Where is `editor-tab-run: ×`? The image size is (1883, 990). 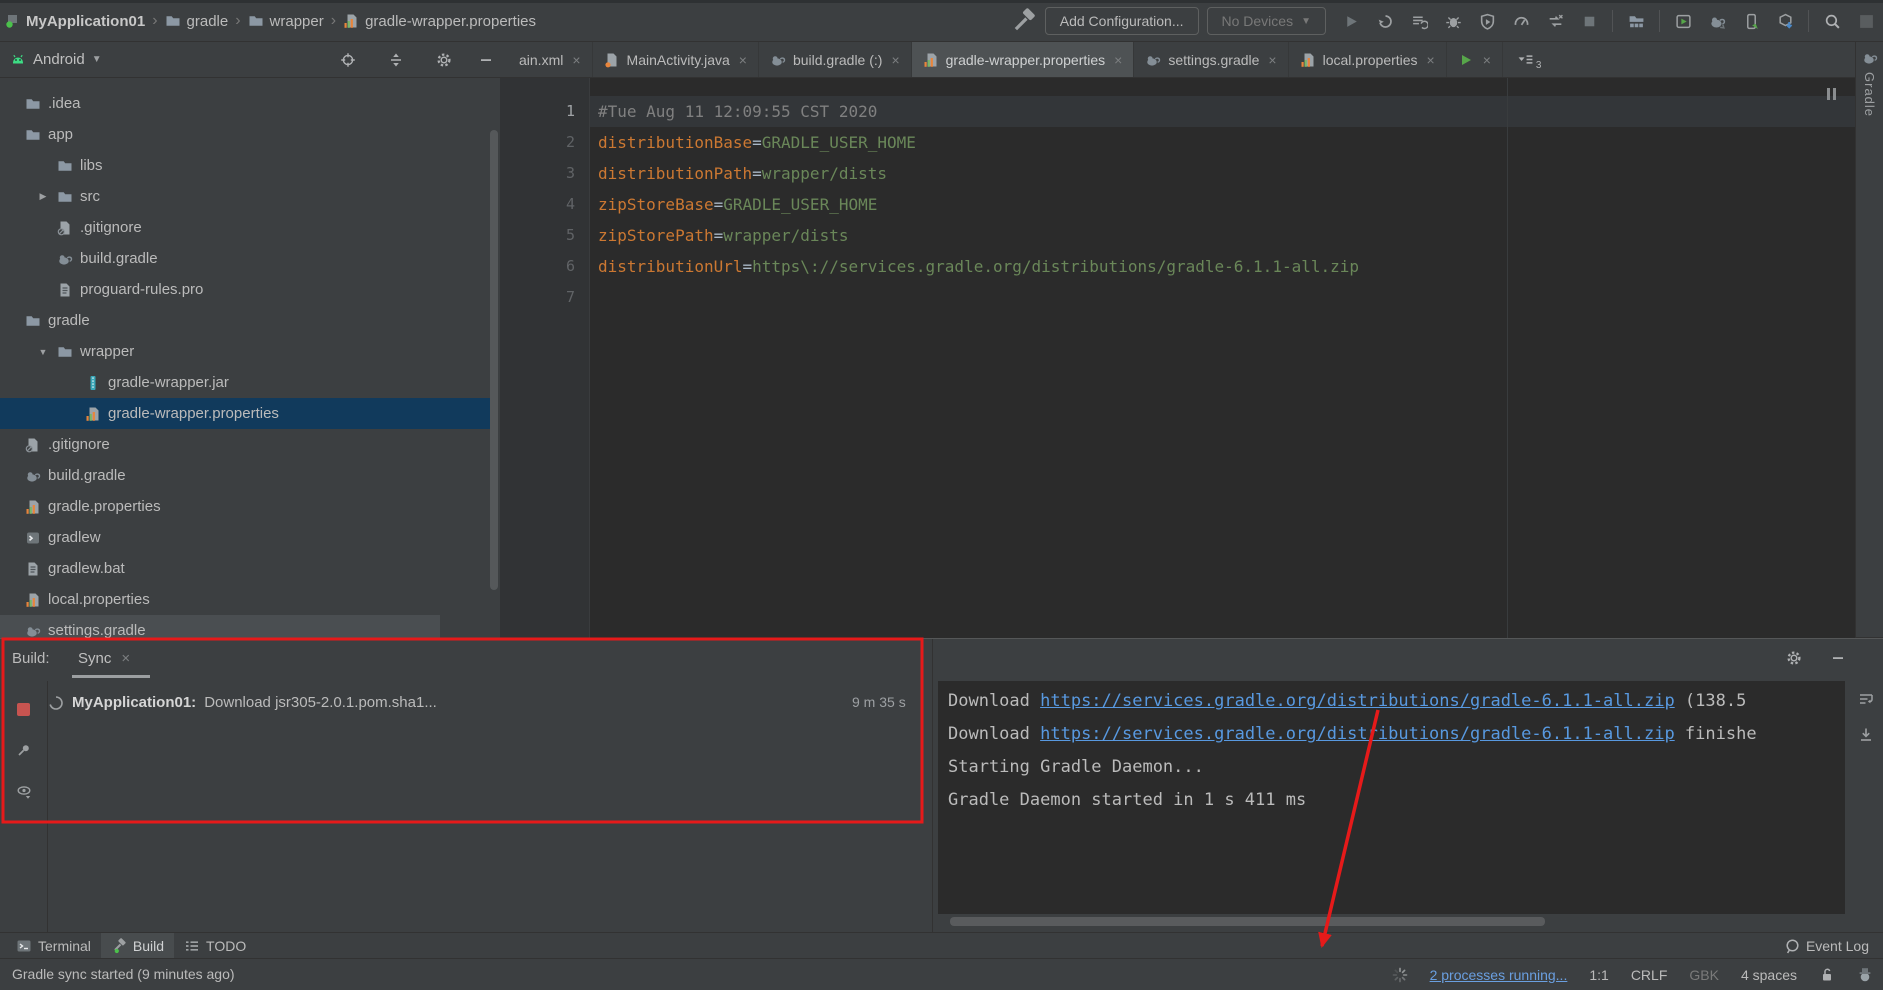 editor-tab-run: × is located at coordinates (1475, 59).